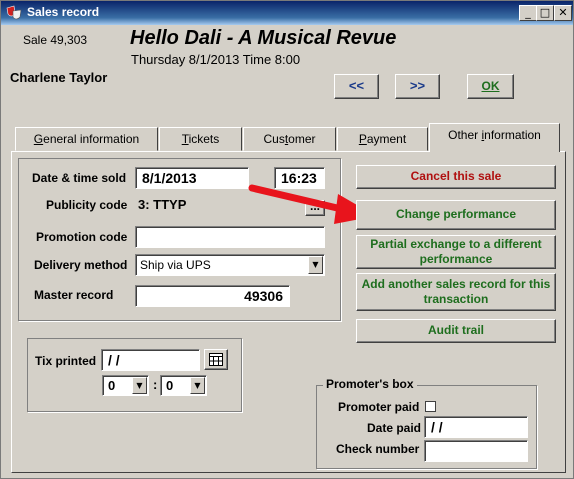  What do you see at coordinates (87, 205) in the screenshot?
I see `publicity-code-label: Publicity code` at bounding box center [87, 205].